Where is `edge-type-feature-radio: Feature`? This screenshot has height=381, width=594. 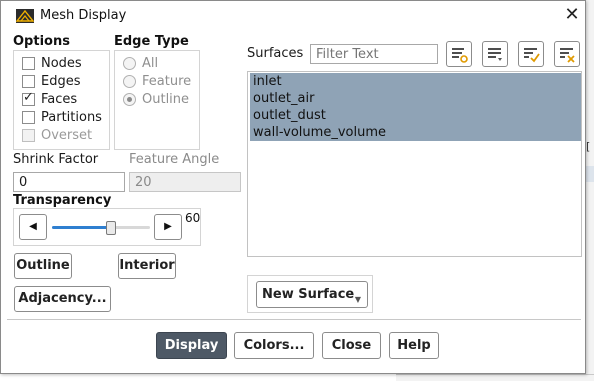 edge-type-feature-radio: Feature is located at coordinates (157, 81).